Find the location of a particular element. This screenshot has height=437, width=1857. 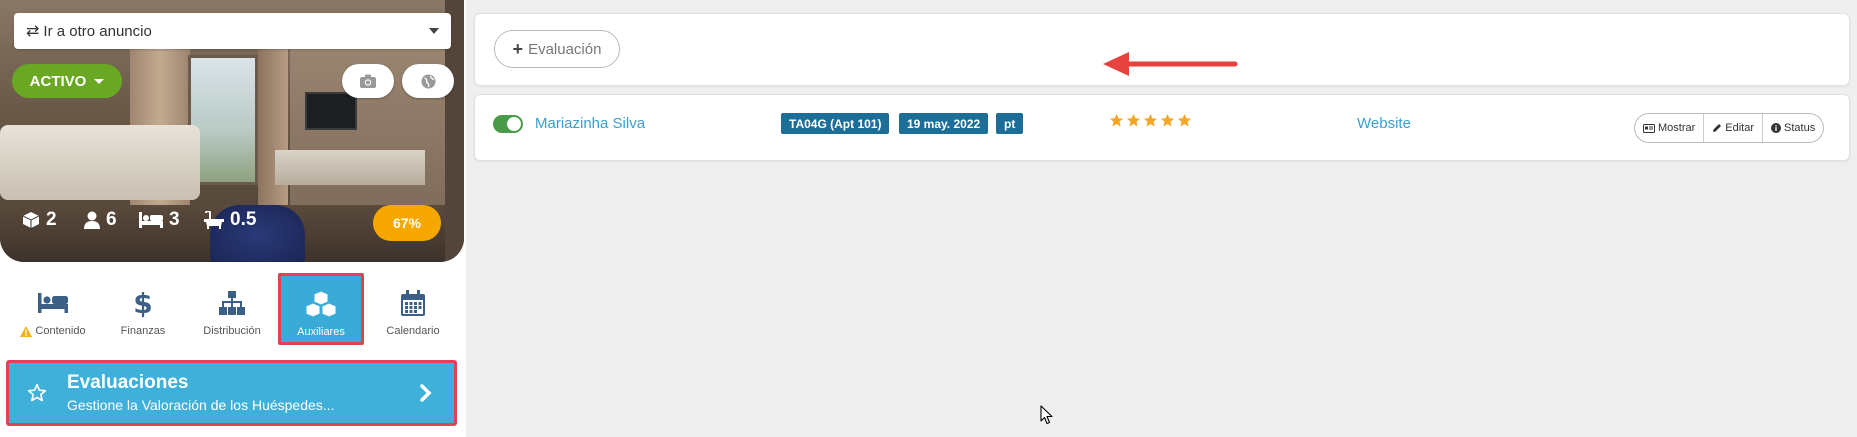

add-evaluation-button: + Evaluación is located at coordinates (557, 49).